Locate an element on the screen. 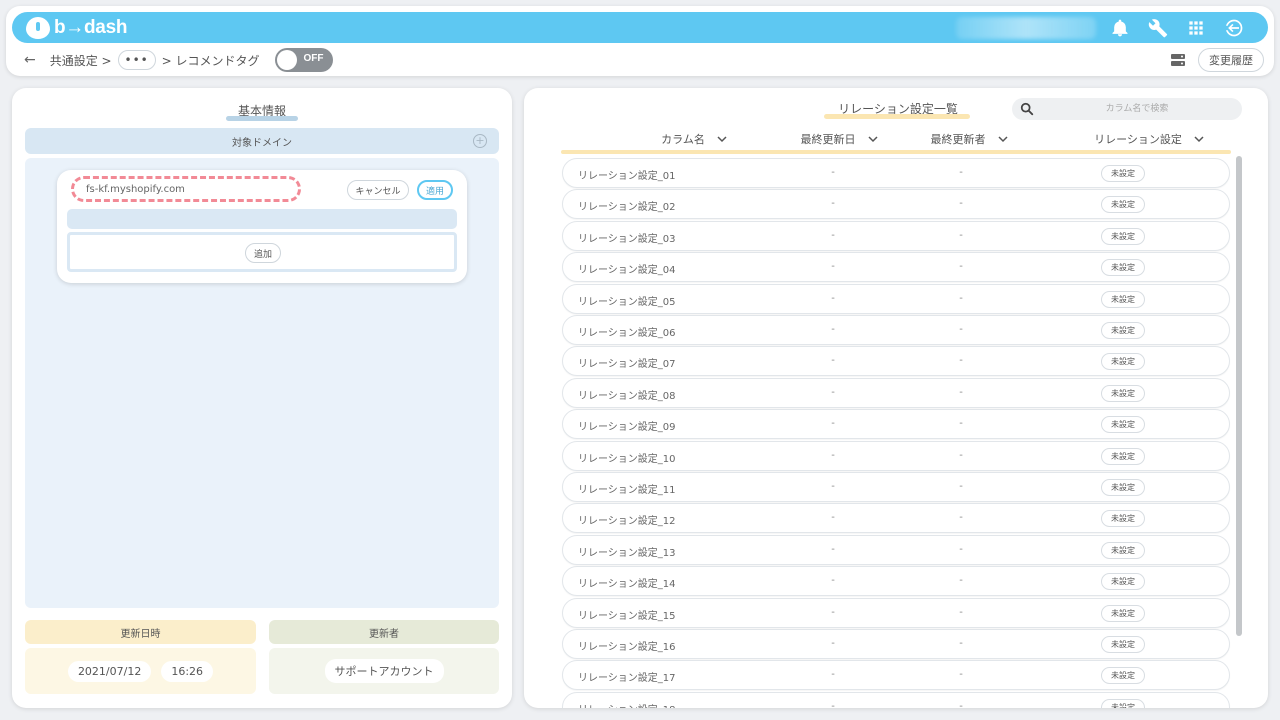 This screenshot has width=1280, height=720. table-row: リレーション設定_09 - - 未設定 is located at coordinates (896, 424).